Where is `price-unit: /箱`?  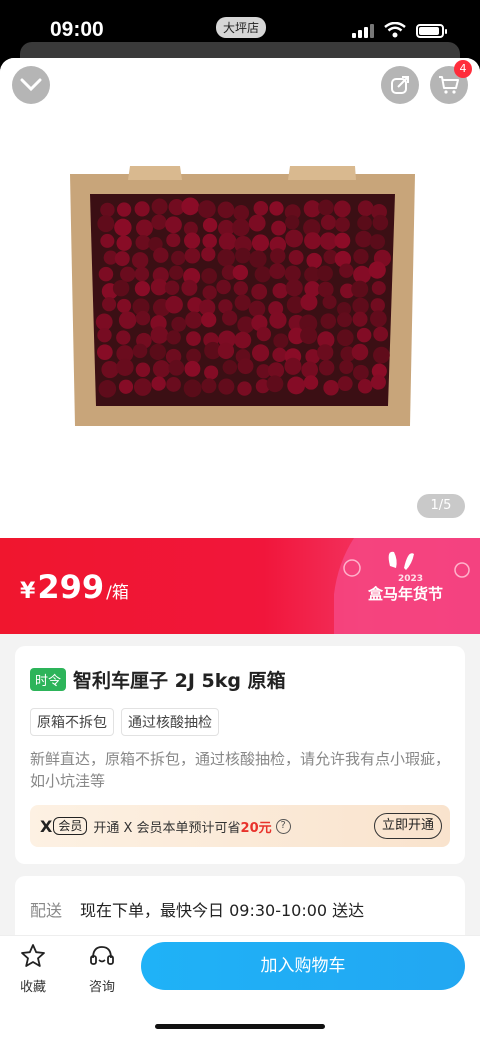
price-unit: /箱 is located at coordinates (117, 593).